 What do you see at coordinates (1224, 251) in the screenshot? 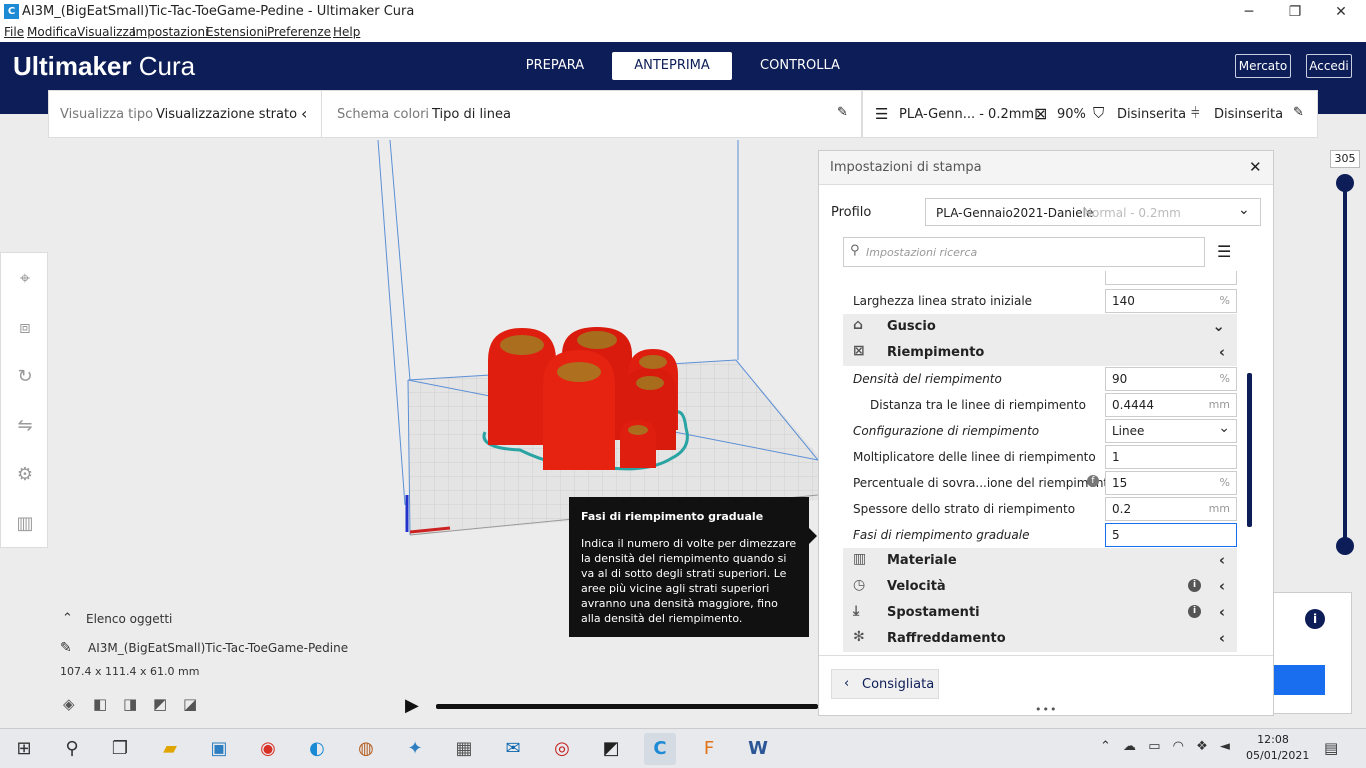
I see `settings-menu-icon: ☰` at bounding box center [1224, 251].